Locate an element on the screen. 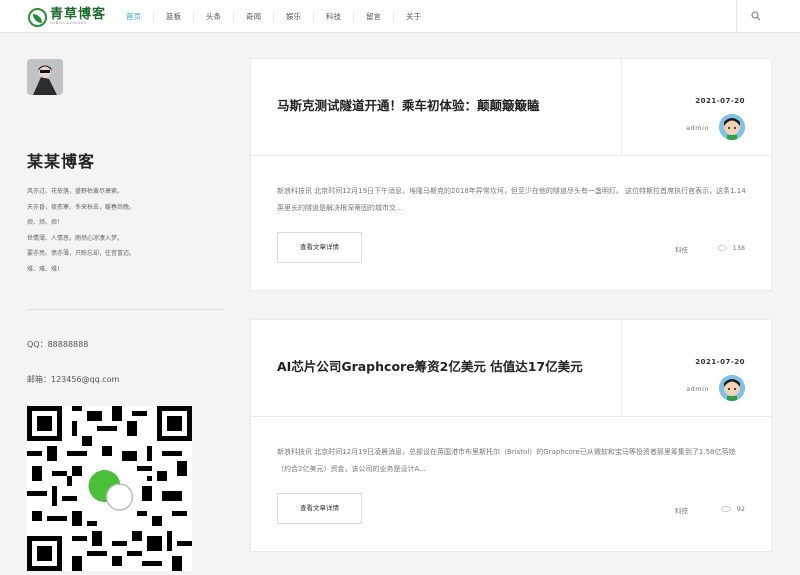 Image resolution: width=800 pixels, height=575 pixels. site-logo: 青草博客 QINGCAOGOKE is located at coordinates (67, 17).